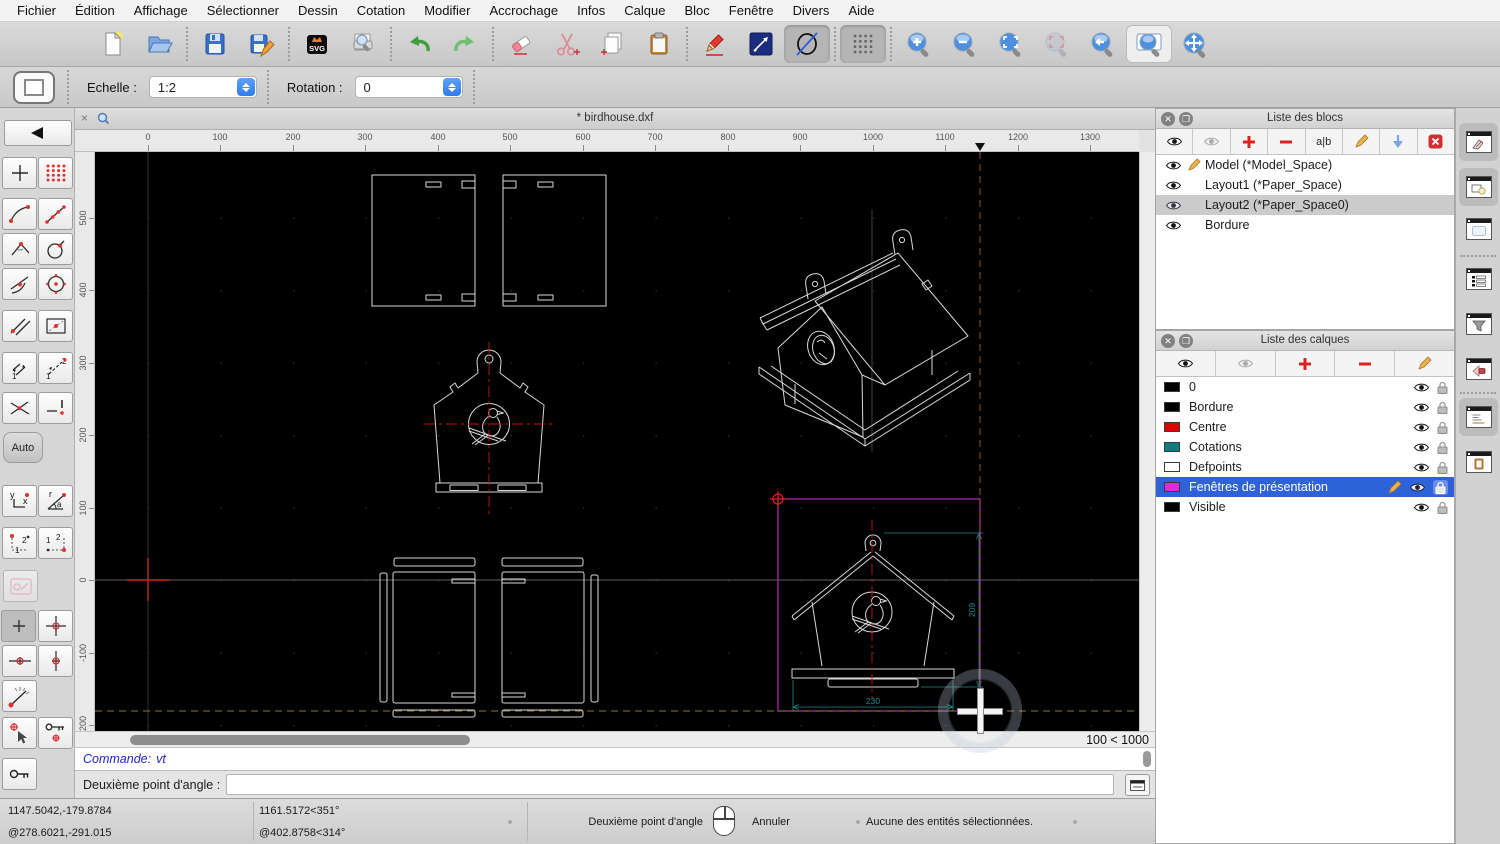  Describe the element at coordinates (1478, 142) in the screenshot. I see `dock-tool-options-button` at that location.